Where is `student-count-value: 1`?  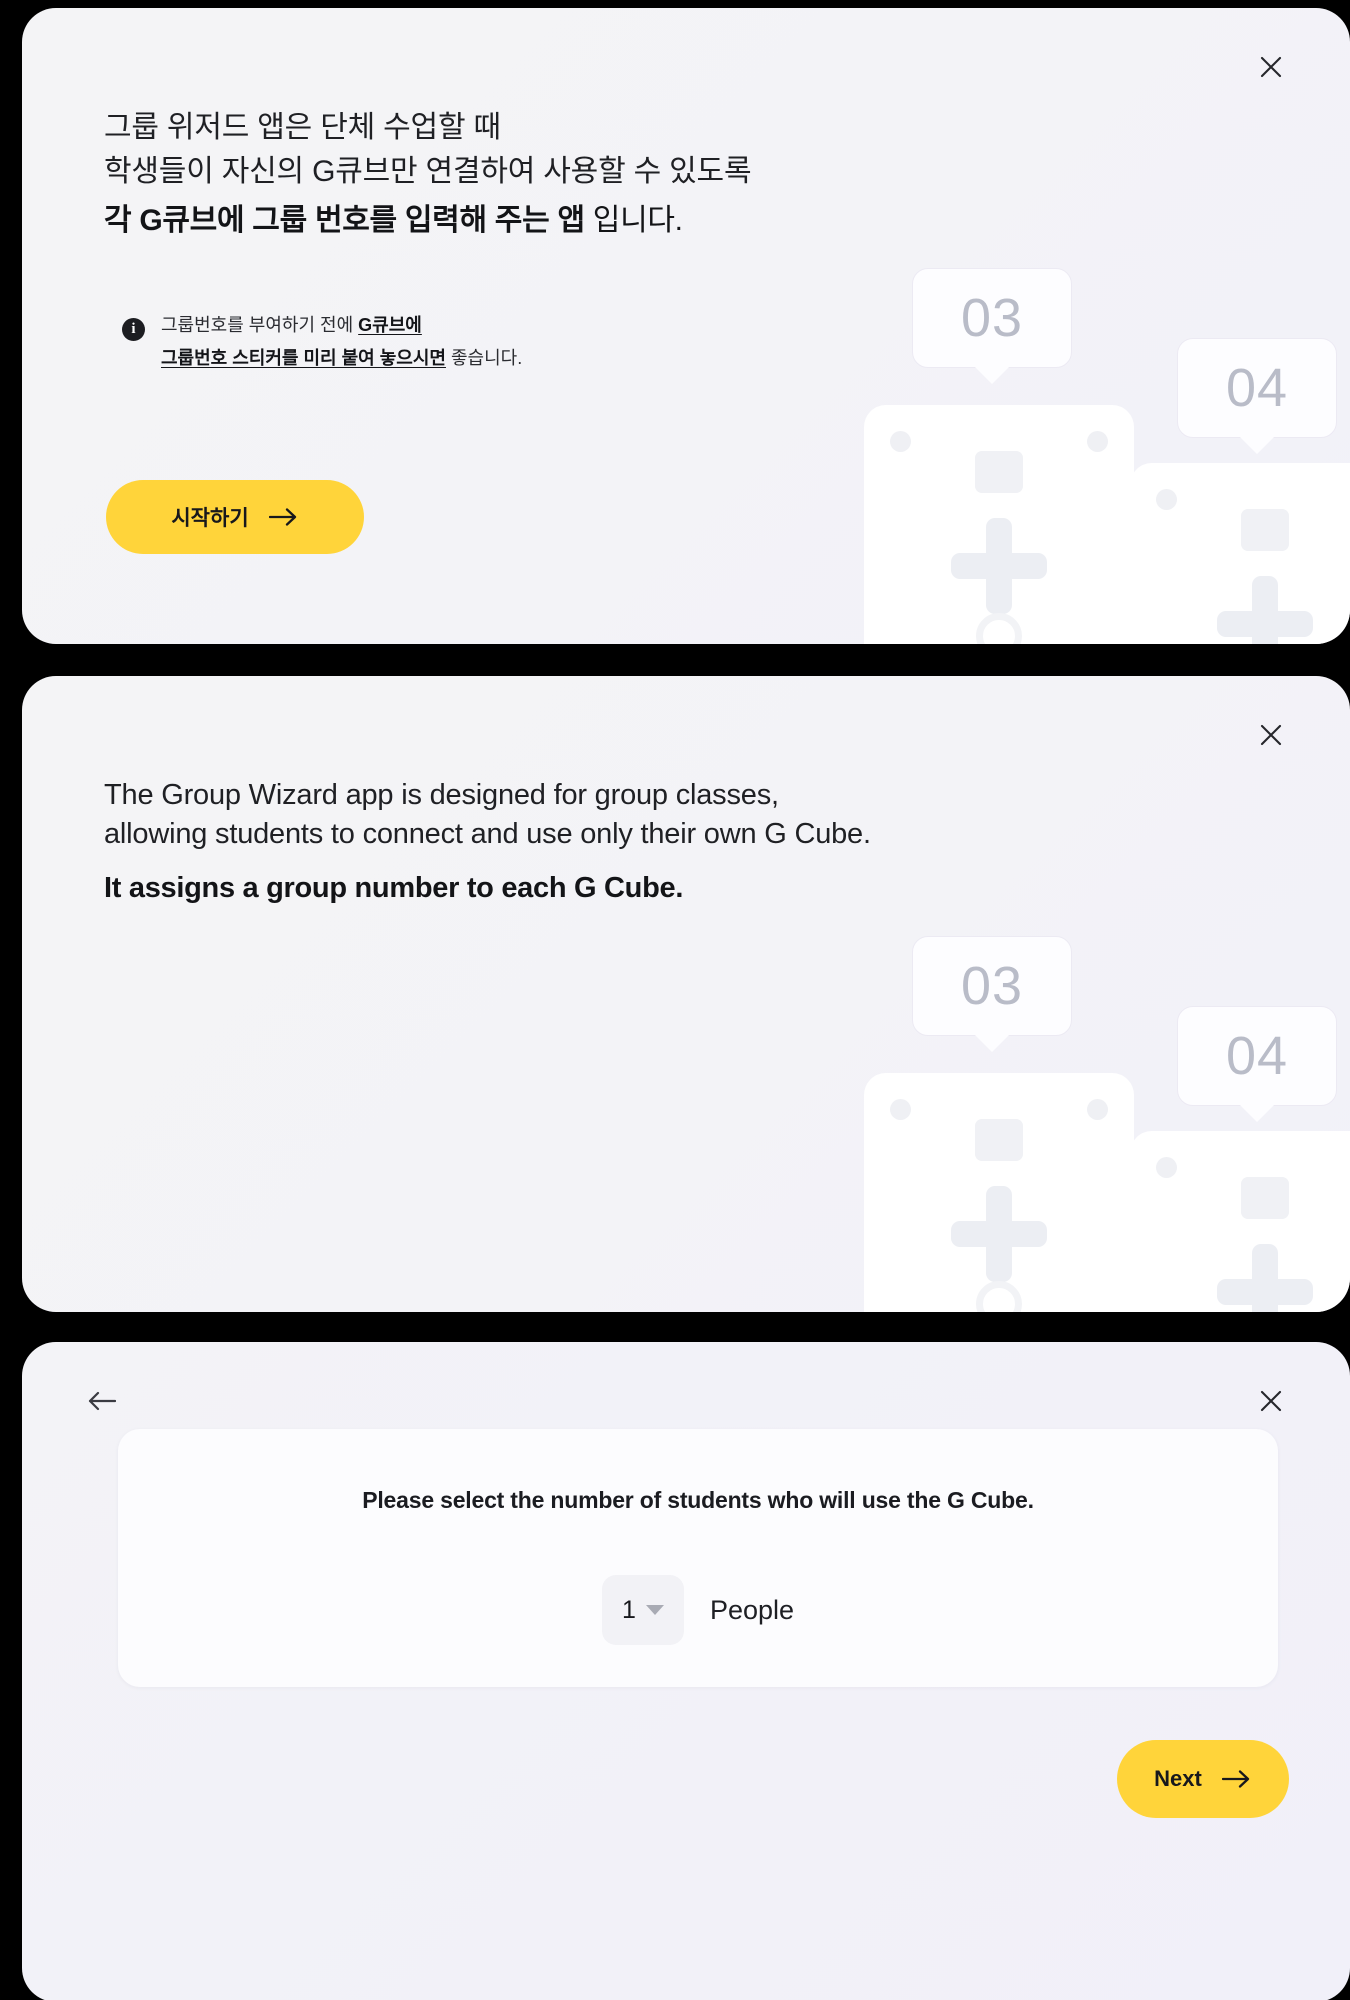 student-count-value: 1 is located at coordinates (629, 1609).